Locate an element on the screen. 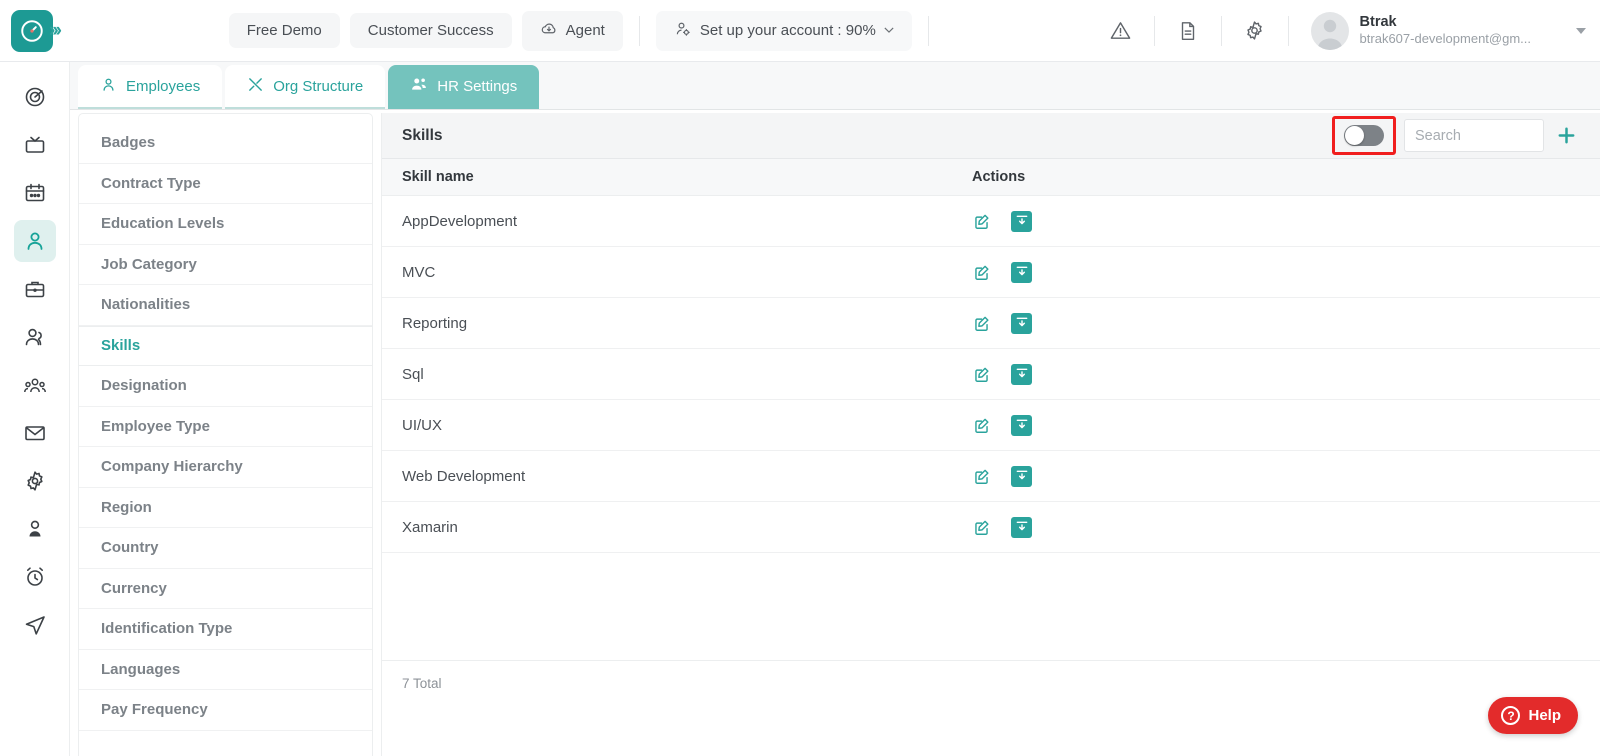 The width and height of the screenshot is (1600, 756). nav-divider is located at coordinates (639, 30).